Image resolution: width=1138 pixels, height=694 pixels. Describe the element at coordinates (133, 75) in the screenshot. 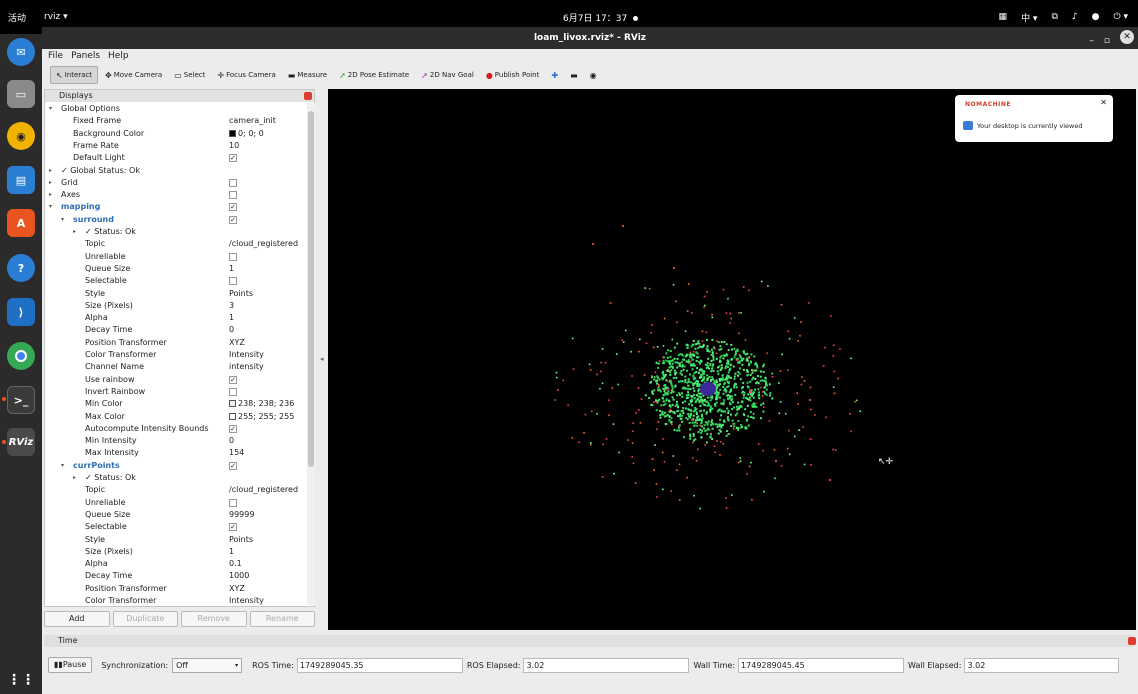

I see `move-camera-tool-button: ✥ Move Camera` at that location.